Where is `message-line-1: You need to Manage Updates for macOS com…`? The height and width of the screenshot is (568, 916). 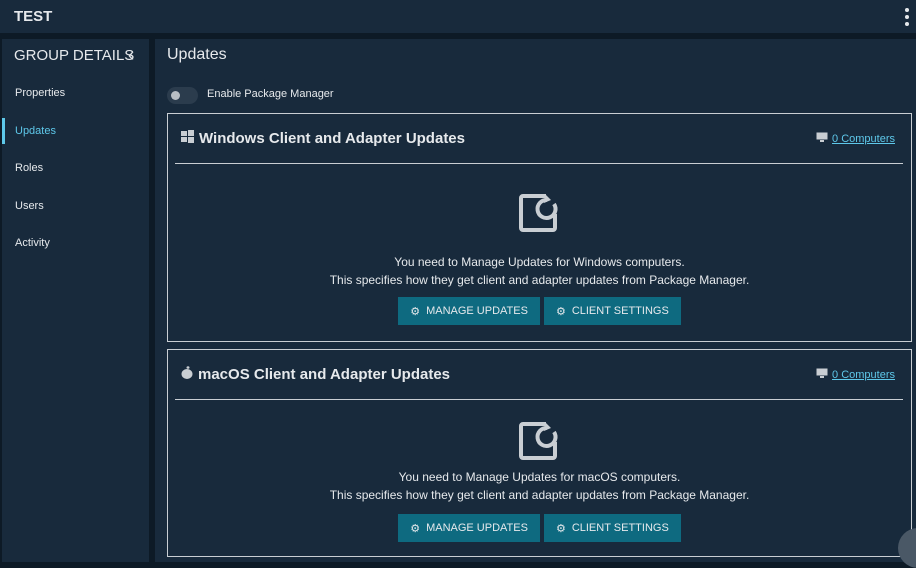
message-line-1: You need to Manage Updates for macOS com… is located at coordinates (539, 477).